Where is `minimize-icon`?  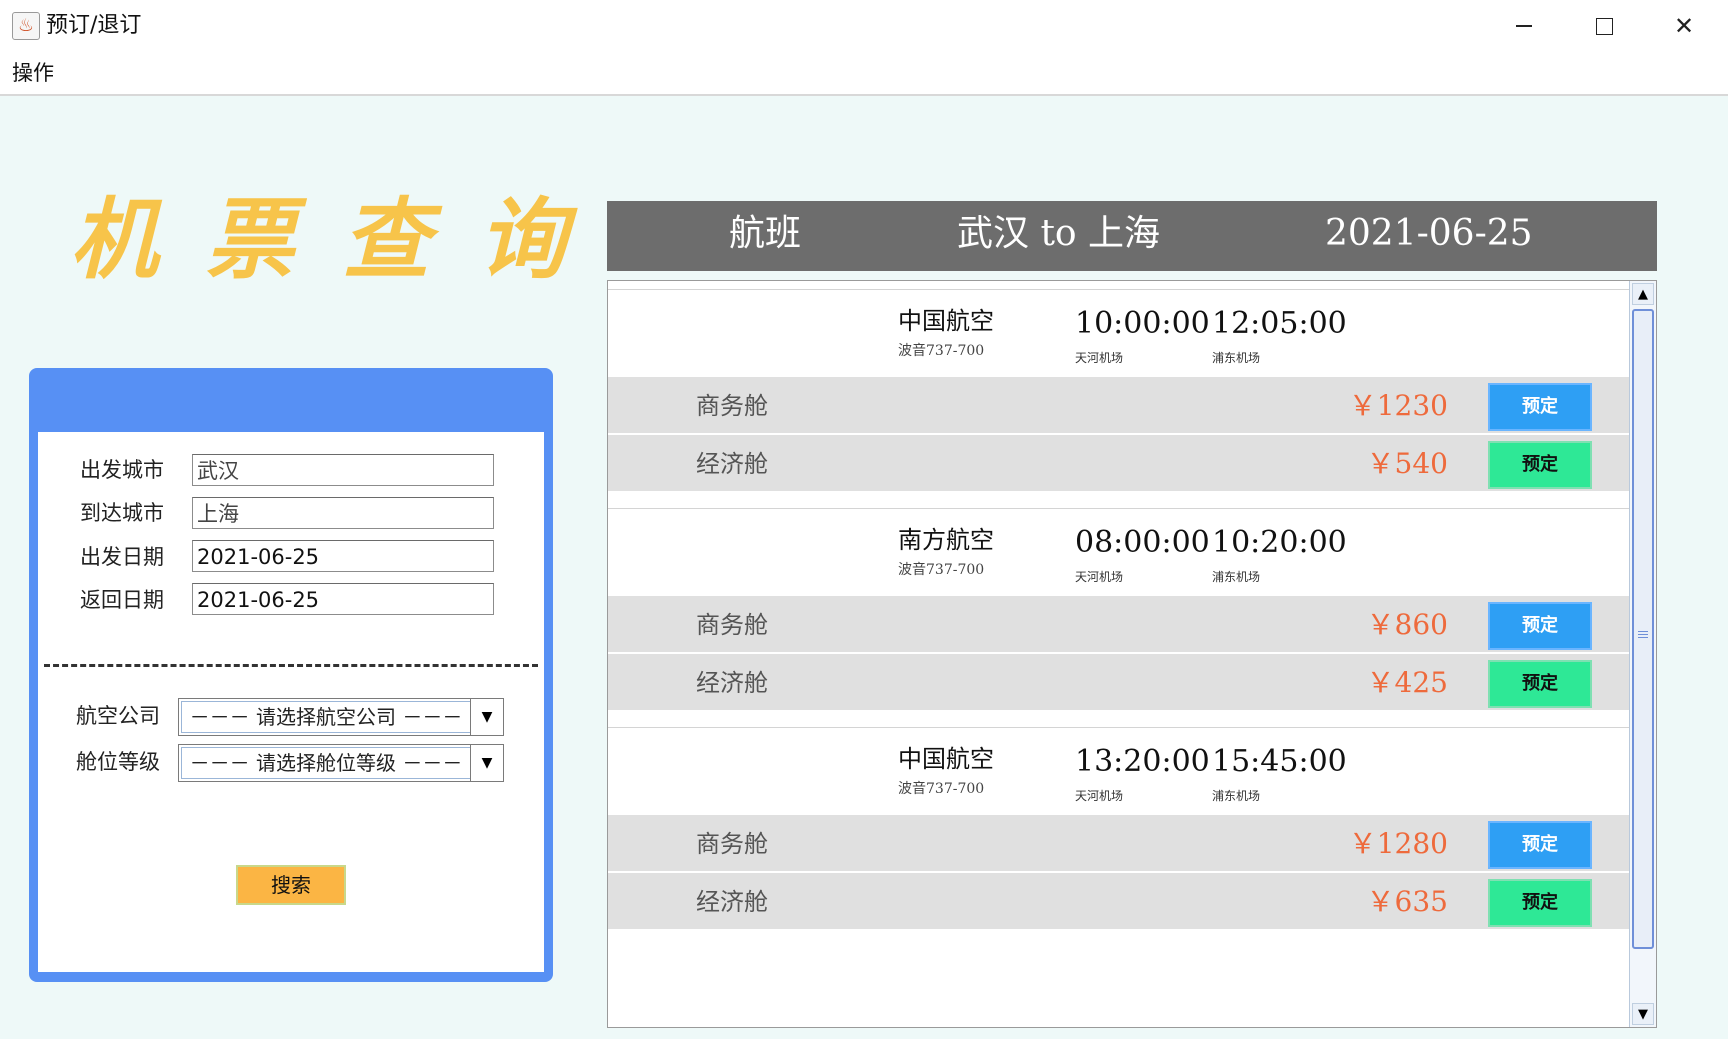
minimize-icon is located at coordinates (1524, 26).